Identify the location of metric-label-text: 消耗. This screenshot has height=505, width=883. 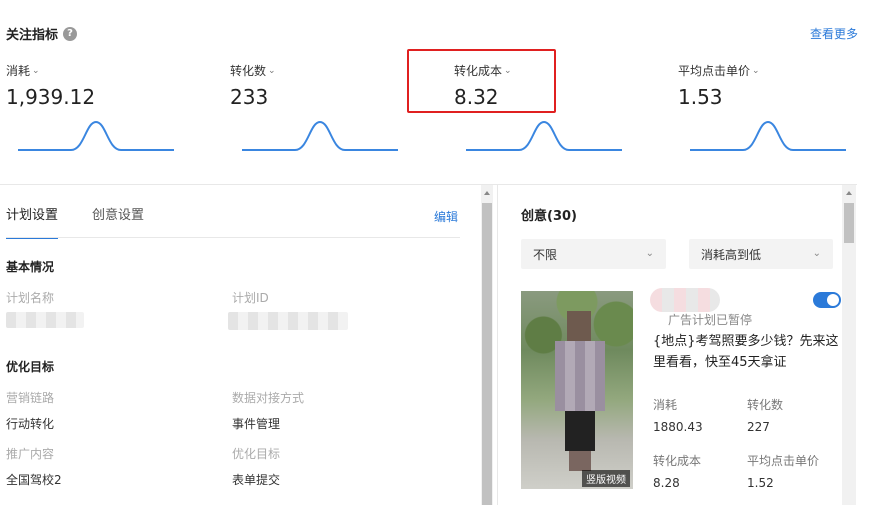
(18, 71).